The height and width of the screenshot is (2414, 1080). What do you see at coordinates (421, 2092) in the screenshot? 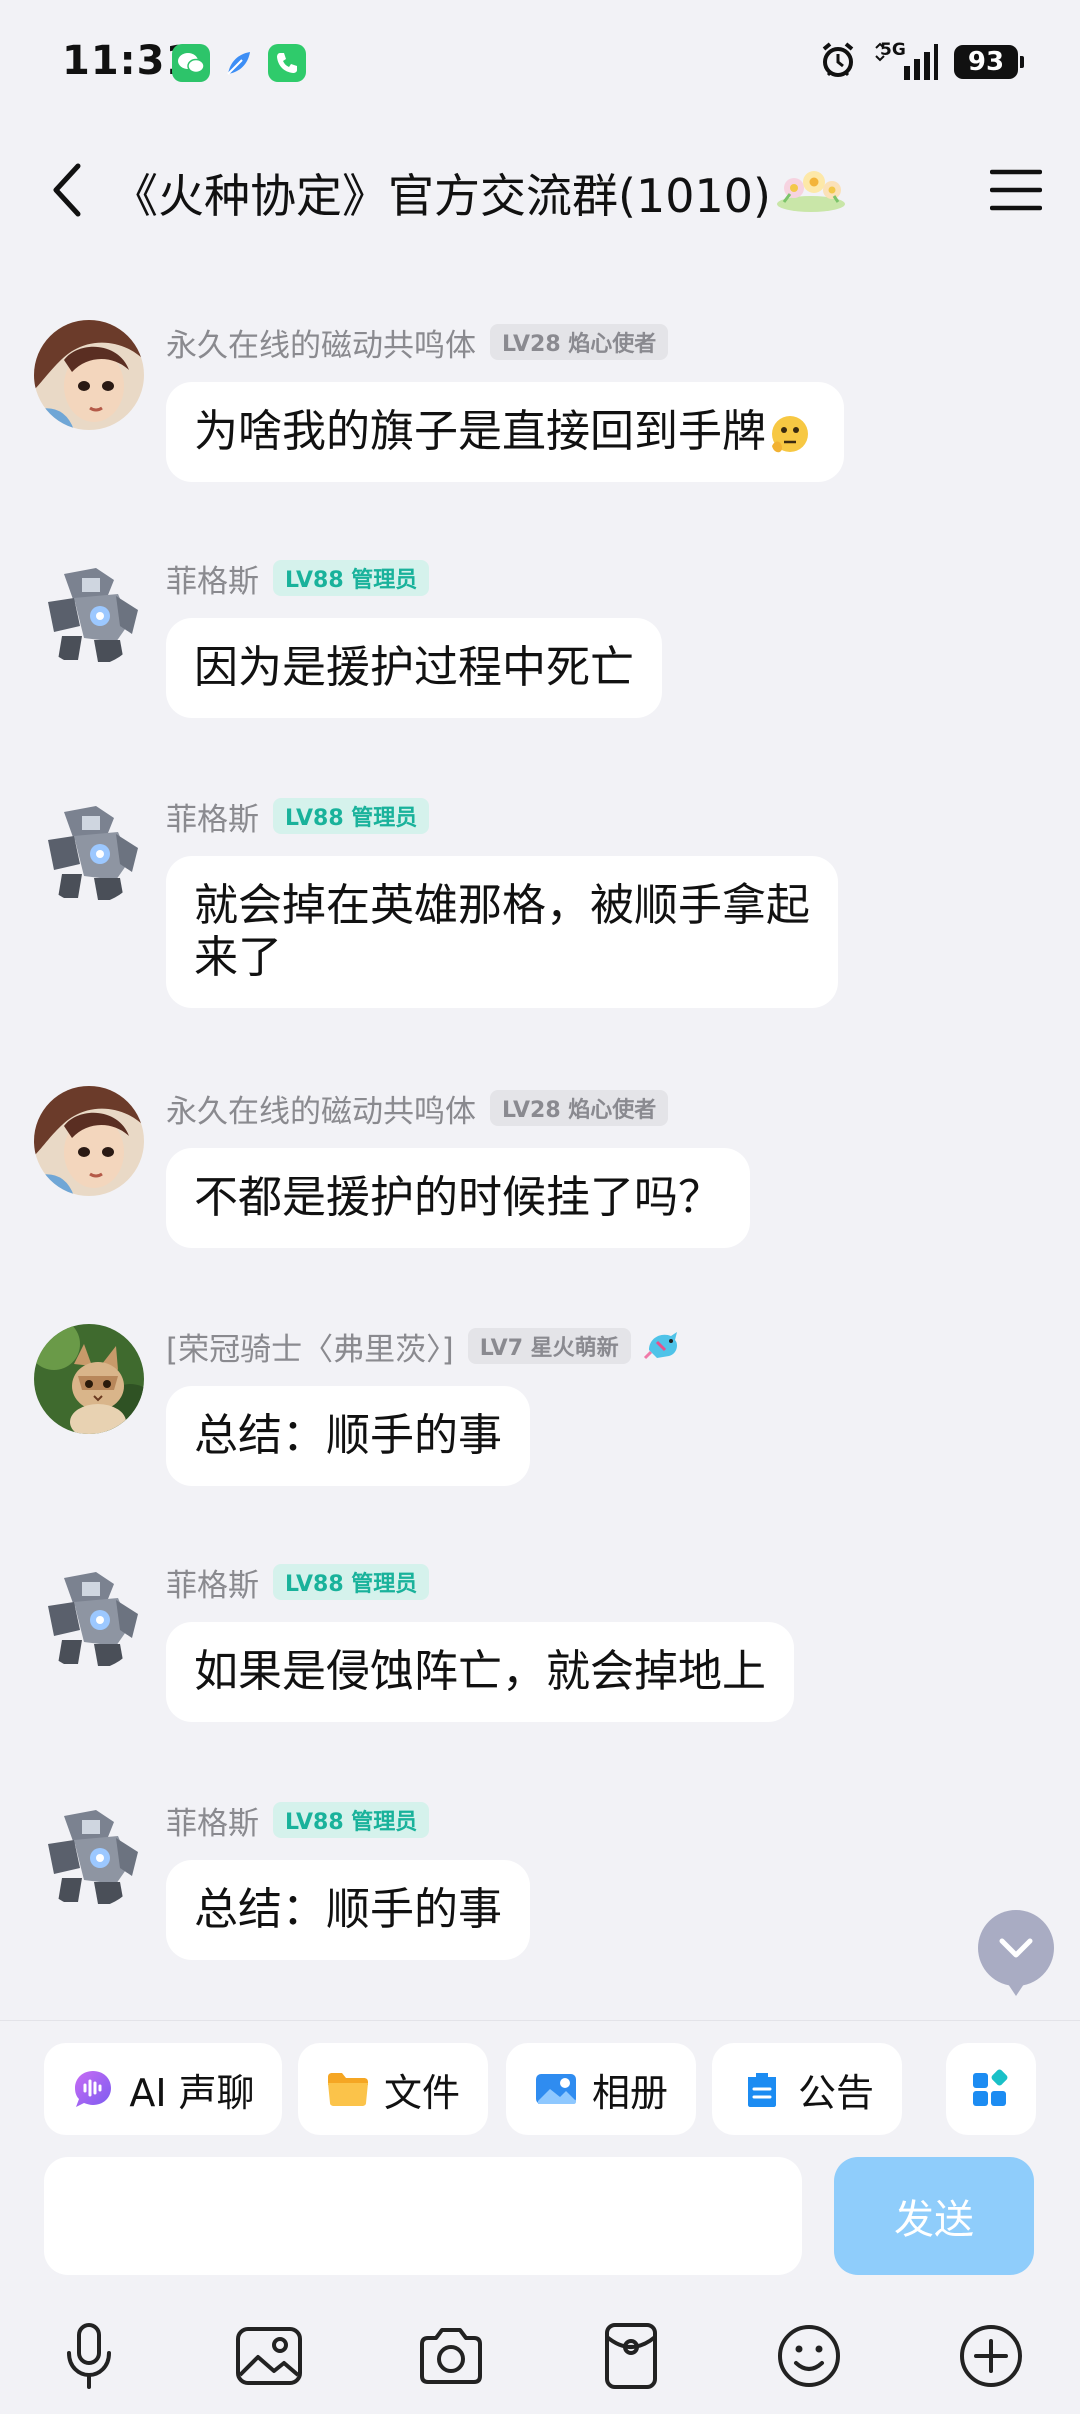
I see `files-label: 文件` at bounding box center [421, 2092].